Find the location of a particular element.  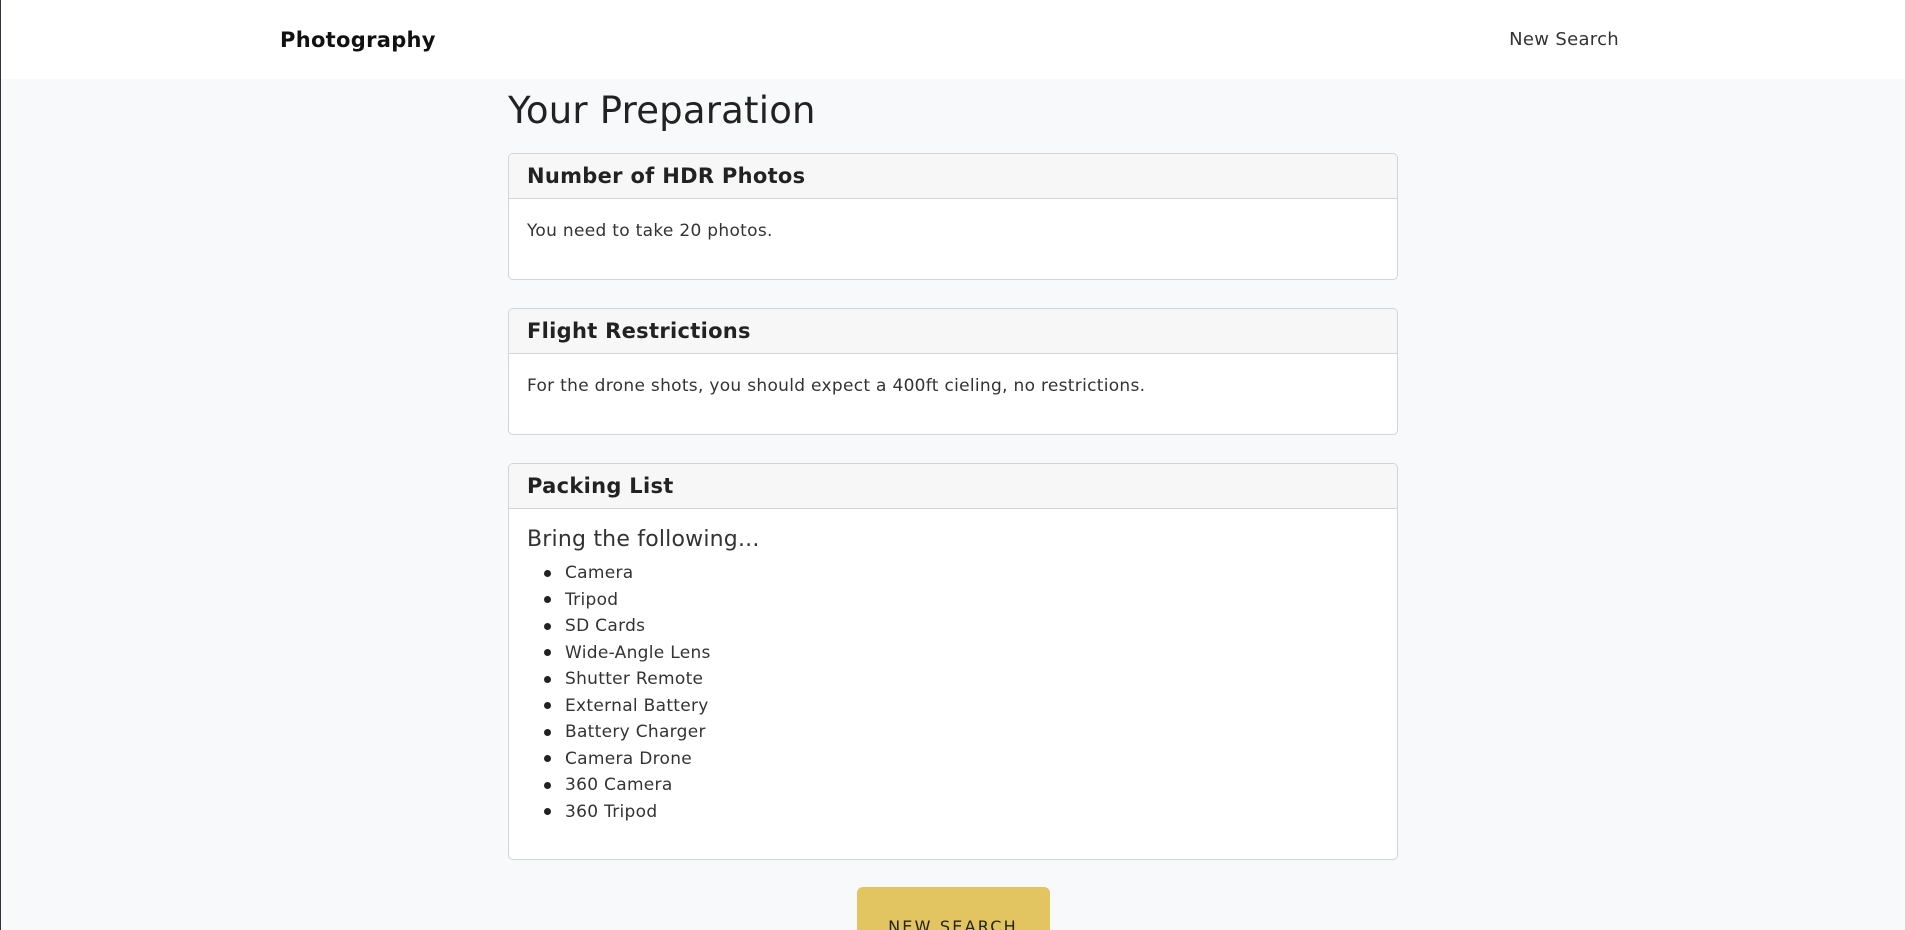

page-title: Your Preparation is located at coordinates (662, 110).